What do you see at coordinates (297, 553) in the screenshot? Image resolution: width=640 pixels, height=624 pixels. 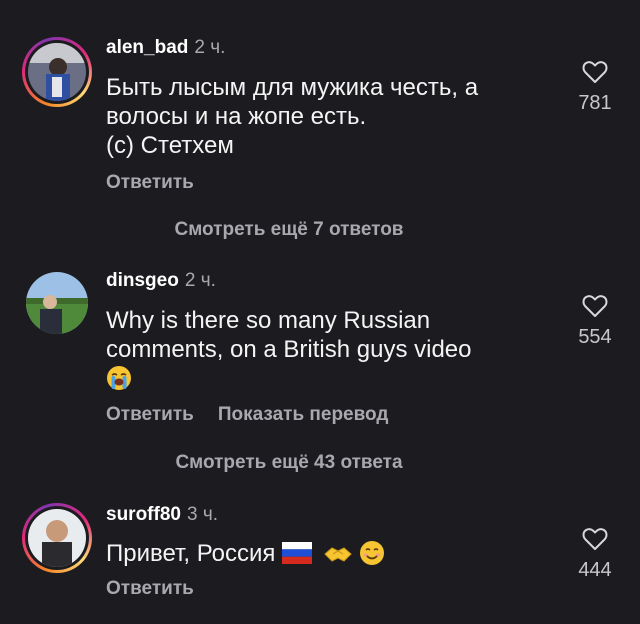 I see `russia-flag-icon` at bounding box center [297, 553].